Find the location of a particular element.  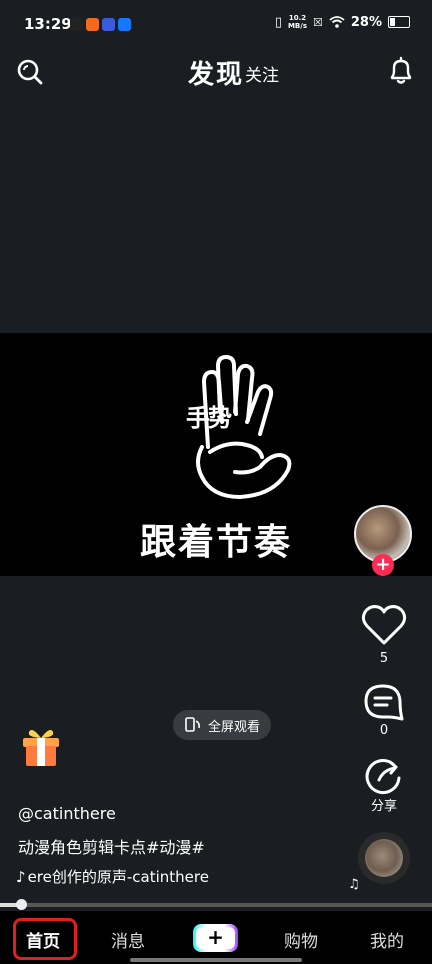

vibrate-icon: ▯ is located at coordinates (278, 22).